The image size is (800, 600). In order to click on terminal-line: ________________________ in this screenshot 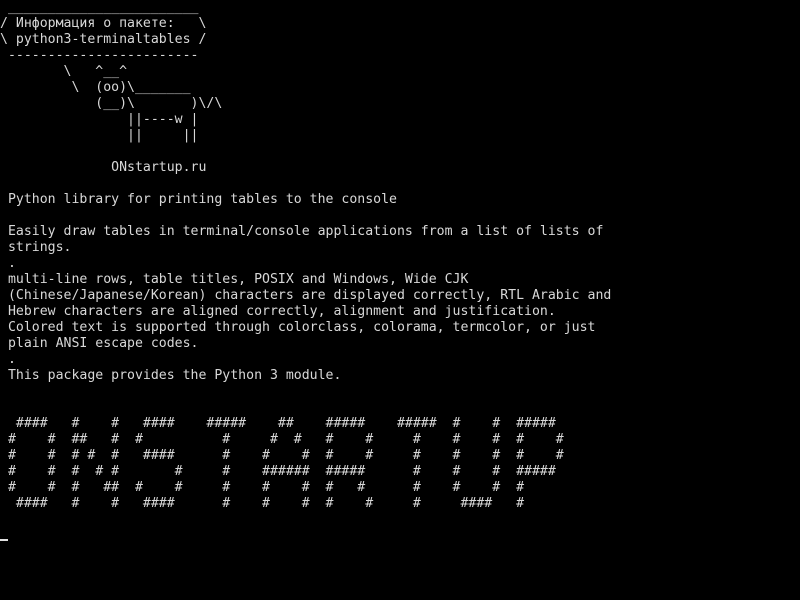, I will do `click(99, 7)`.